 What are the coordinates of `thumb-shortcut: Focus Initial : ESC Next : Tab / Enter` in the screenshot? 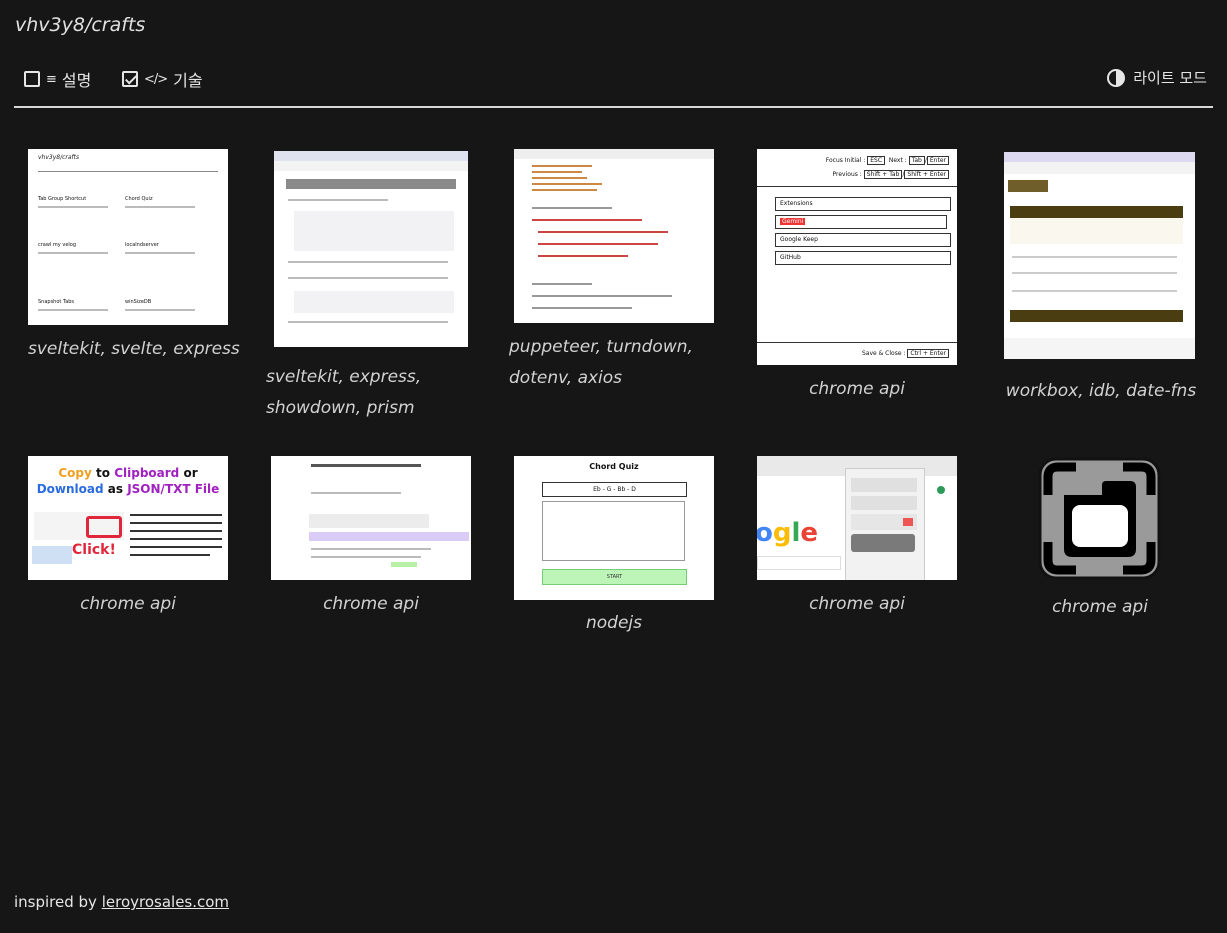 It's located at (887, 160).